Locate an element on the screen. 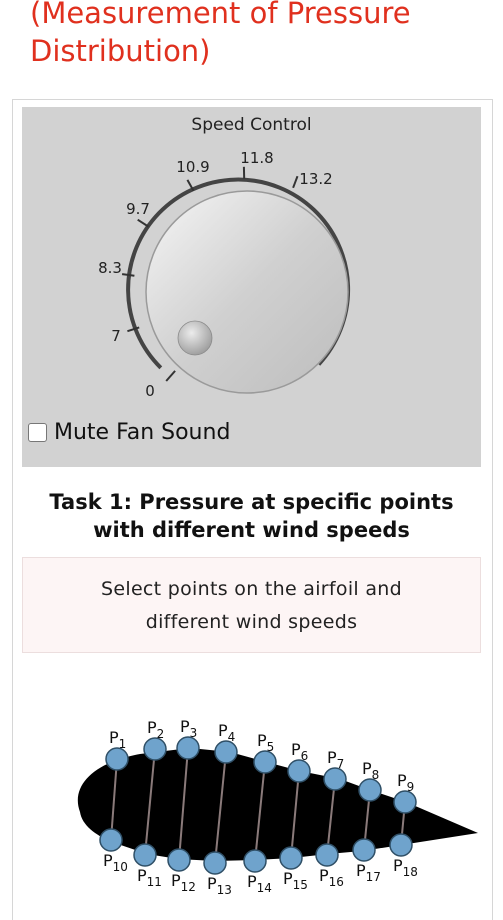 This screenshot has height=920, width=503. airfoil-shape is located at coordinates (278, 804).